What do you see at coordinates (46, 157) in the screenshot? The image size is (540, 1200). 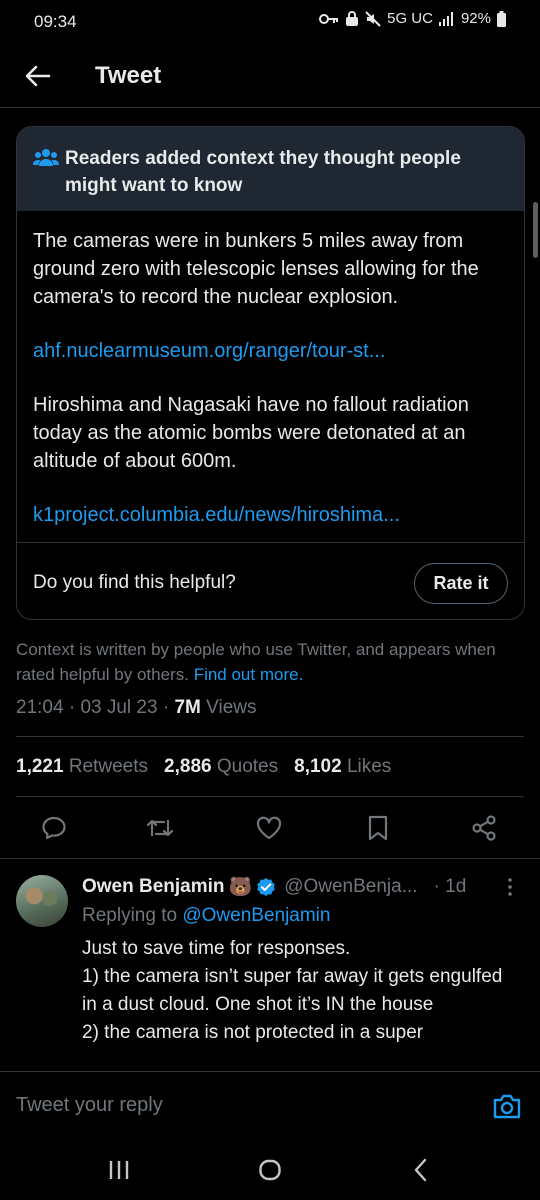 I see `people-icon` at bounding box center [46, 157].